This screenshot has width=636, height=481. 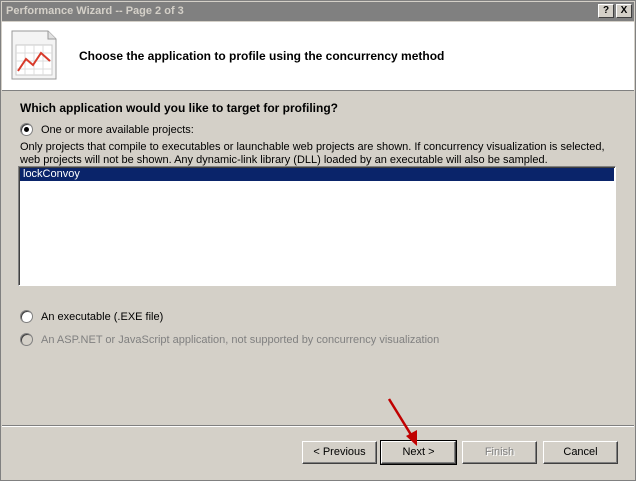 I want to click on radio-executable, so click(x=26, y=316).